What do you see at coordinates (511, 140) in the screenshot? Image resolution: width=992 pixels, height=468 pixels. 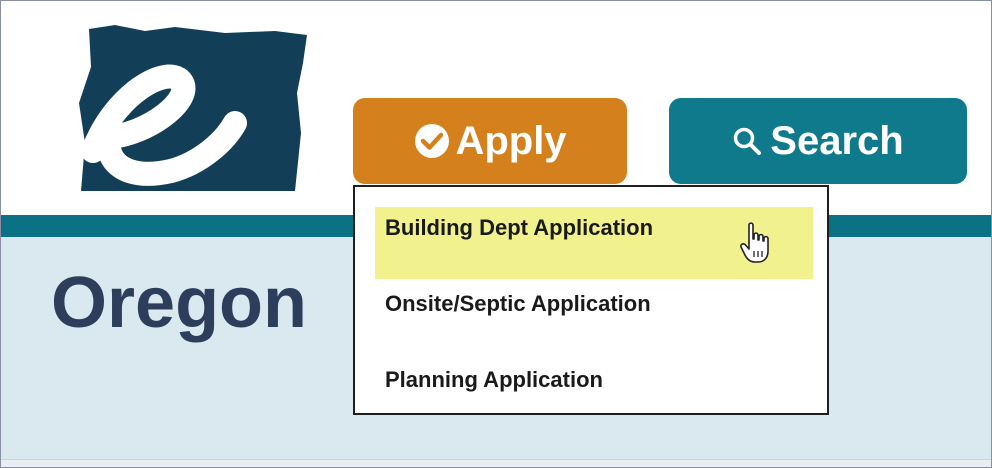 I see `apply-button-label: Apply` at bounding box center [511, 140].